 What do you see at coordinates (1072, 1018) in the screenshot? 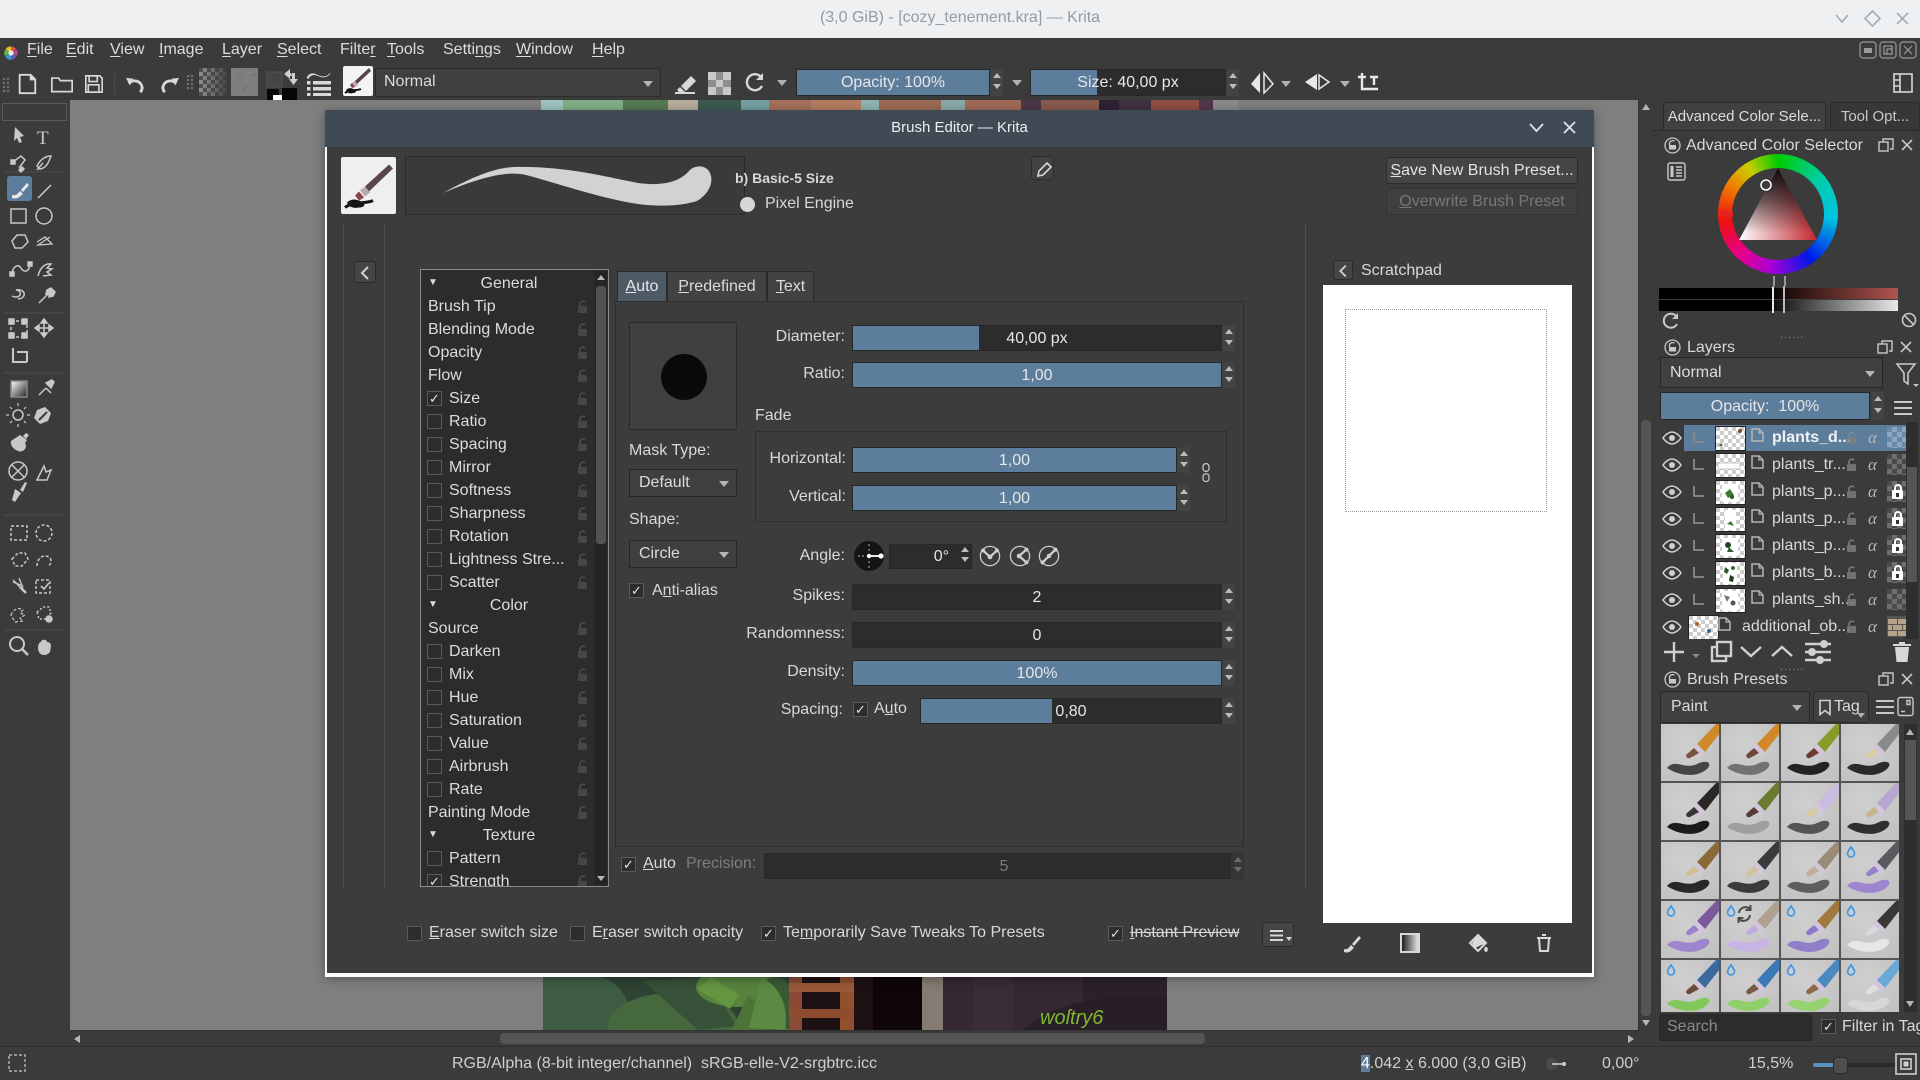
I see `svg-text: woſtry6` at bounding box center [1072, 1018].